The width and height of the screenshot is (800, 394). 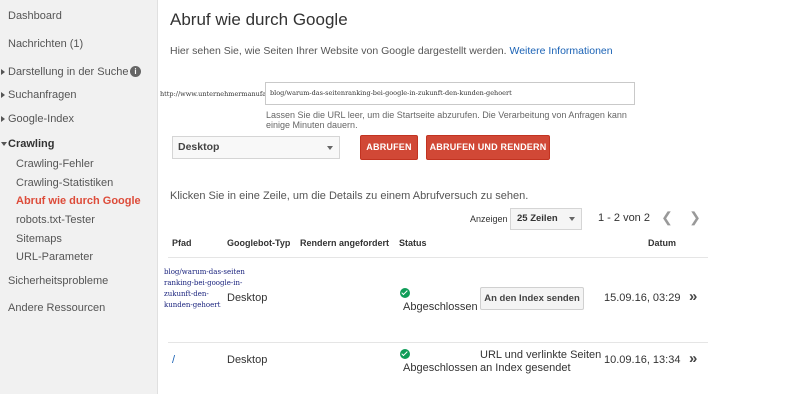 What do you see at coordinates (135, 71) in the screenshot?
I see `info-icon: i` at bounding box center [135, 71].